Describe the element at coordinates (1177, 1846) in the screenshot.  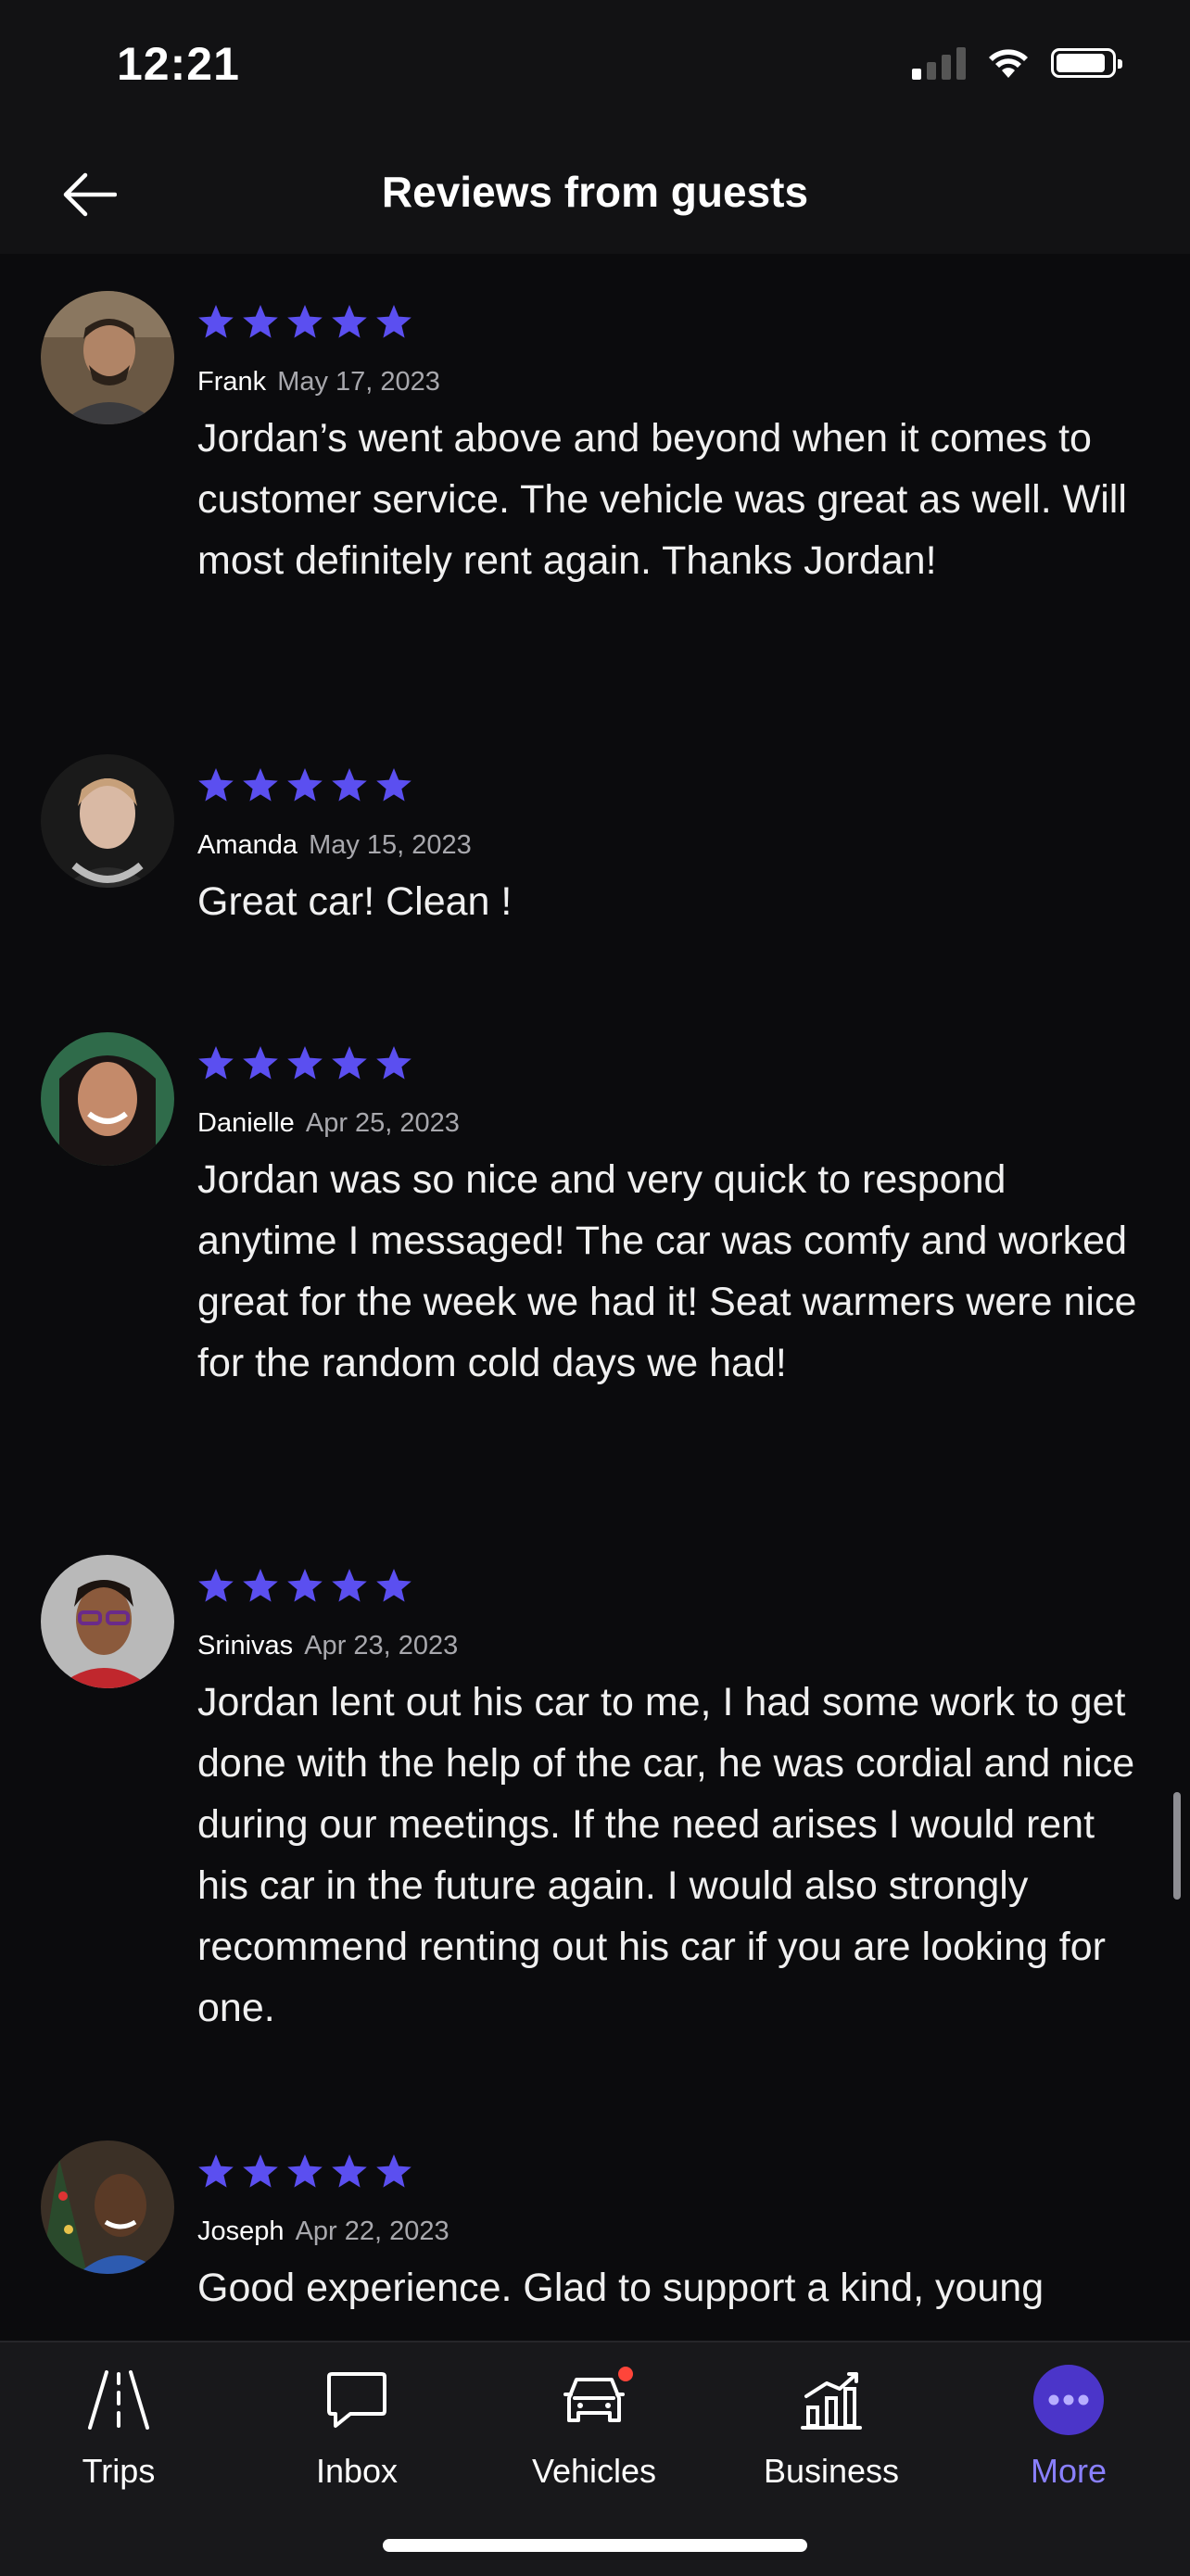
I see `scrollbar` at that location.